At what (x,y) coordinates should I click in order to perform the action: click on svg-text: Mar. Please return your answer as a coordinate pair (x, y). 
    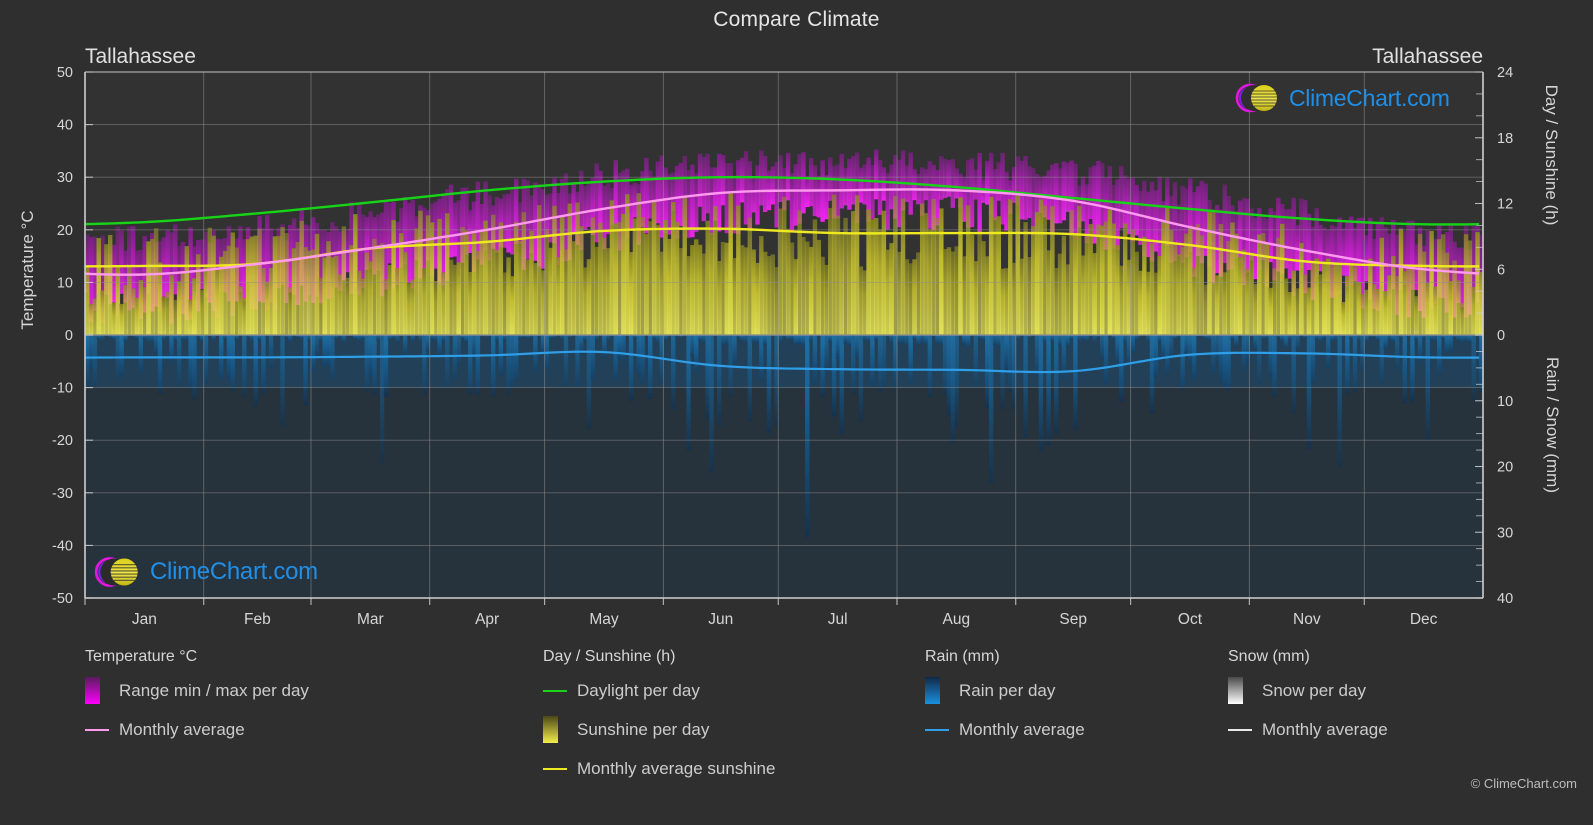
    Looking at the image, I should click on (370, 619).